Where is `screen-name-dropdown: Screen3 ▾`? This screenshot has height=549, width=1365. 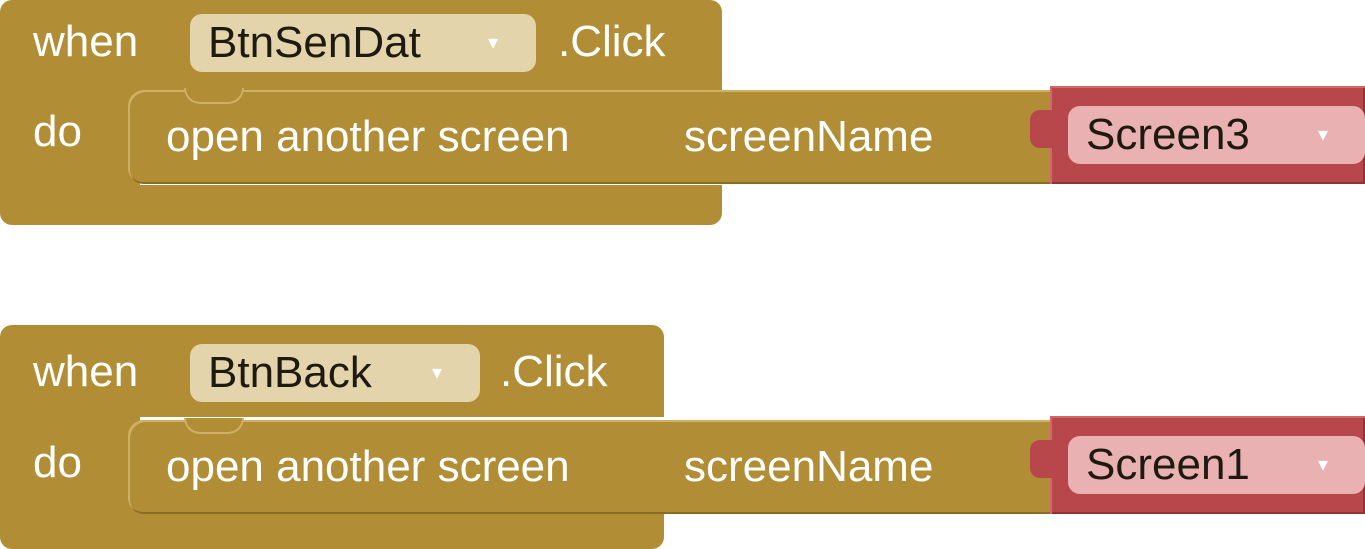
screen-name-dropdown: Screen3 ▾ is located at coordinates (1216, 135).